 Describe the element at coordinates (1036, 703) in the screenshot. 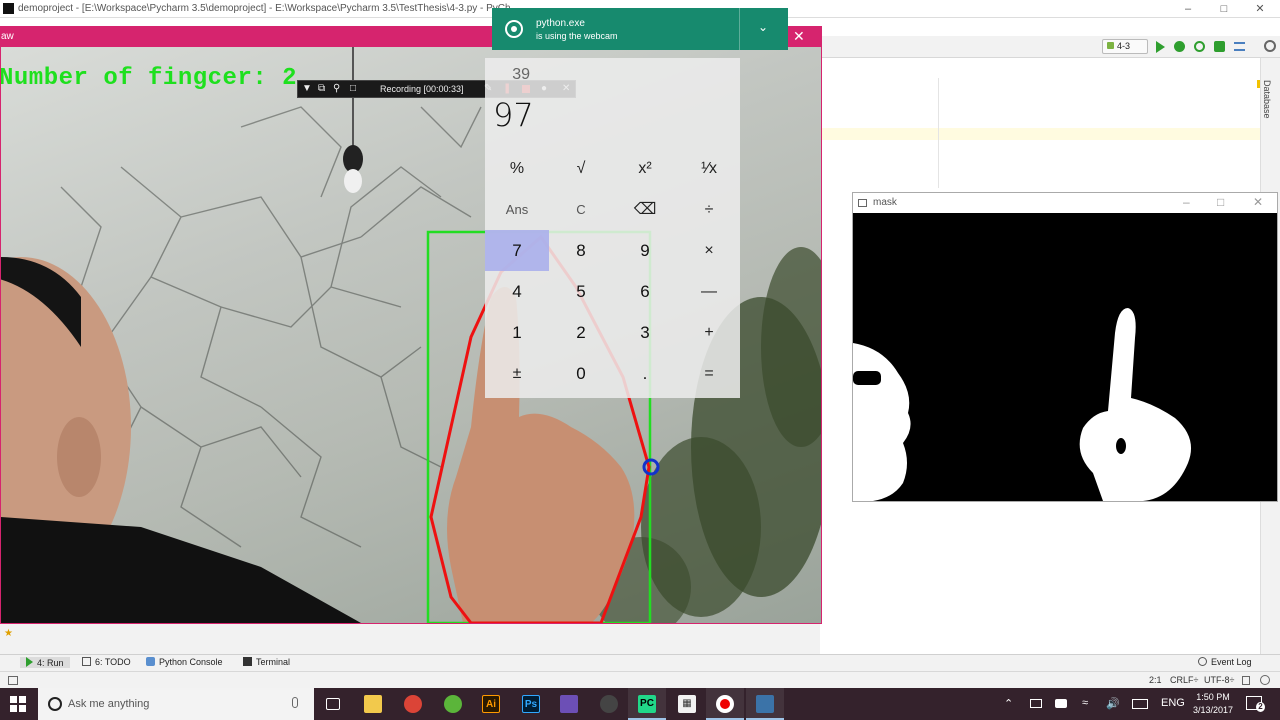

I see `network-drive-icon` at that location.